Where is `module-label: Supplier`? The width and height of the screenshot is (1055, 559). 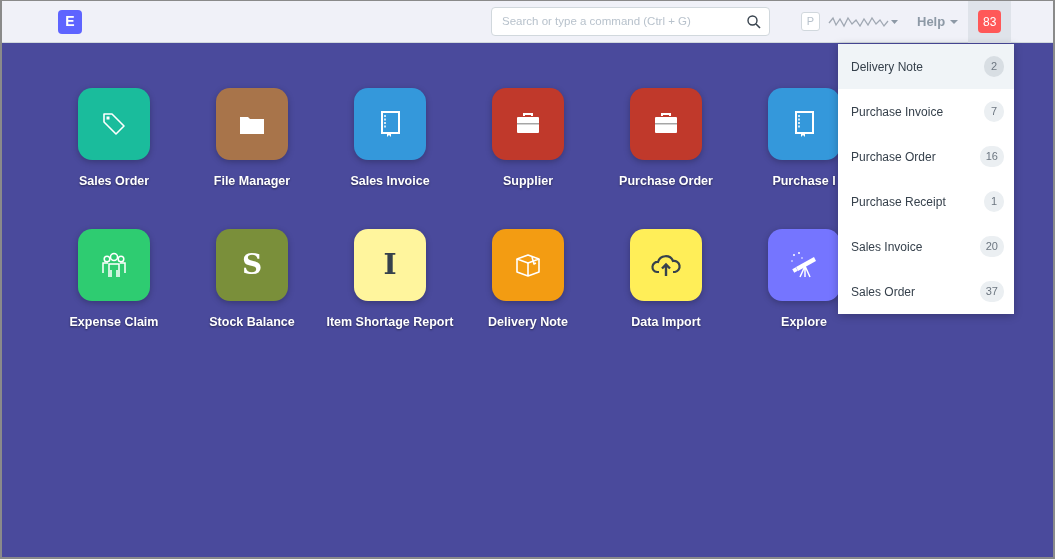 module-label: Supplier is located at coordinates (528, 181).